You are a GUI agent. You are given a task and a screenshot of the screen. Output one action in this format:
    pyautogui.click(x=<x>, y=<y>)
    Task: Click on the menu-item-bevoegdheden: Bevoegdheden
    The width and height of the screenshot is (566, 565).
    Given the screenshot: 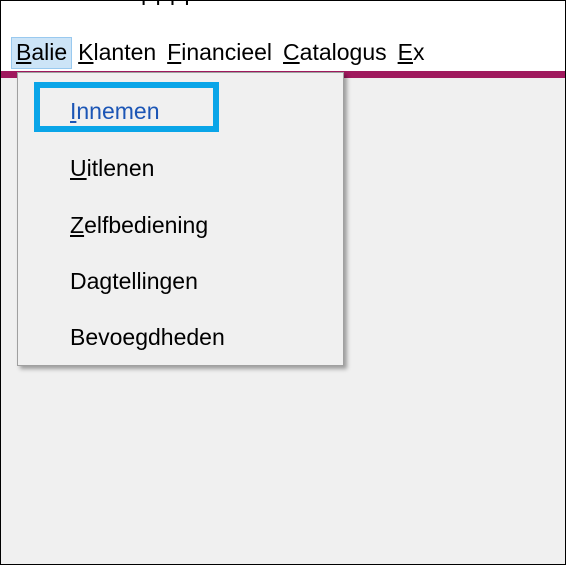 What is the action you would take?
    pyautogui.click(x=147, y=337)
    